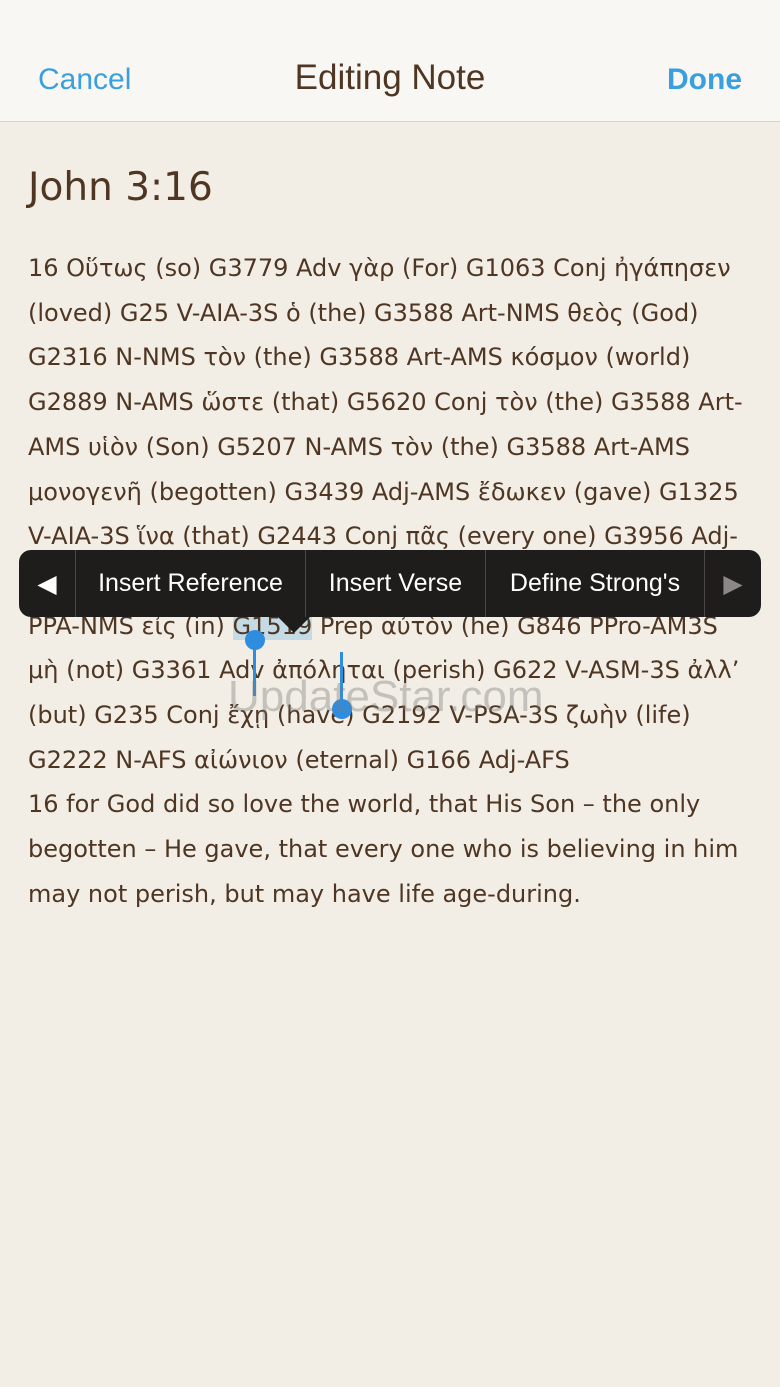  What do you see at coordinates (254, 672) in the screenshot?
I see `selection-start-caret` at bounding box center [254, 672].